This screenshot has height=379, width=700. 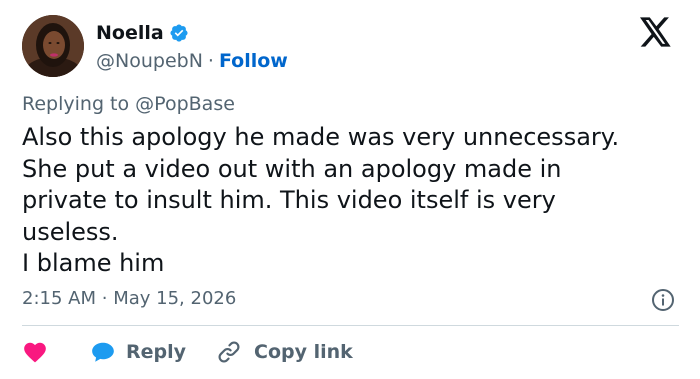 I want to click on reply-button: Reply, so click(x=138, y=352).